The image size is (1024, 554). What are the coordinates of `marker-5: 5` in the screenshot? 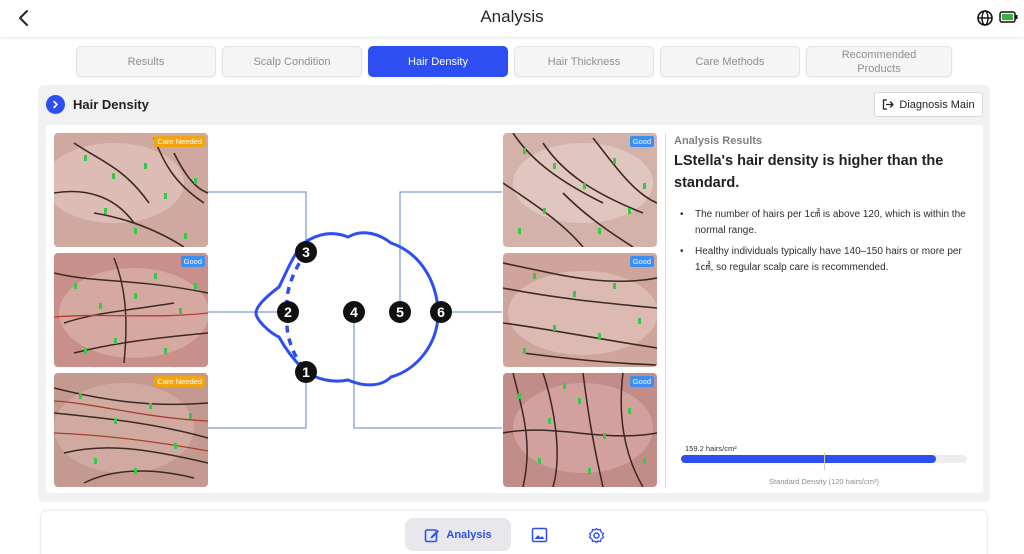 It's located at (400, 312).